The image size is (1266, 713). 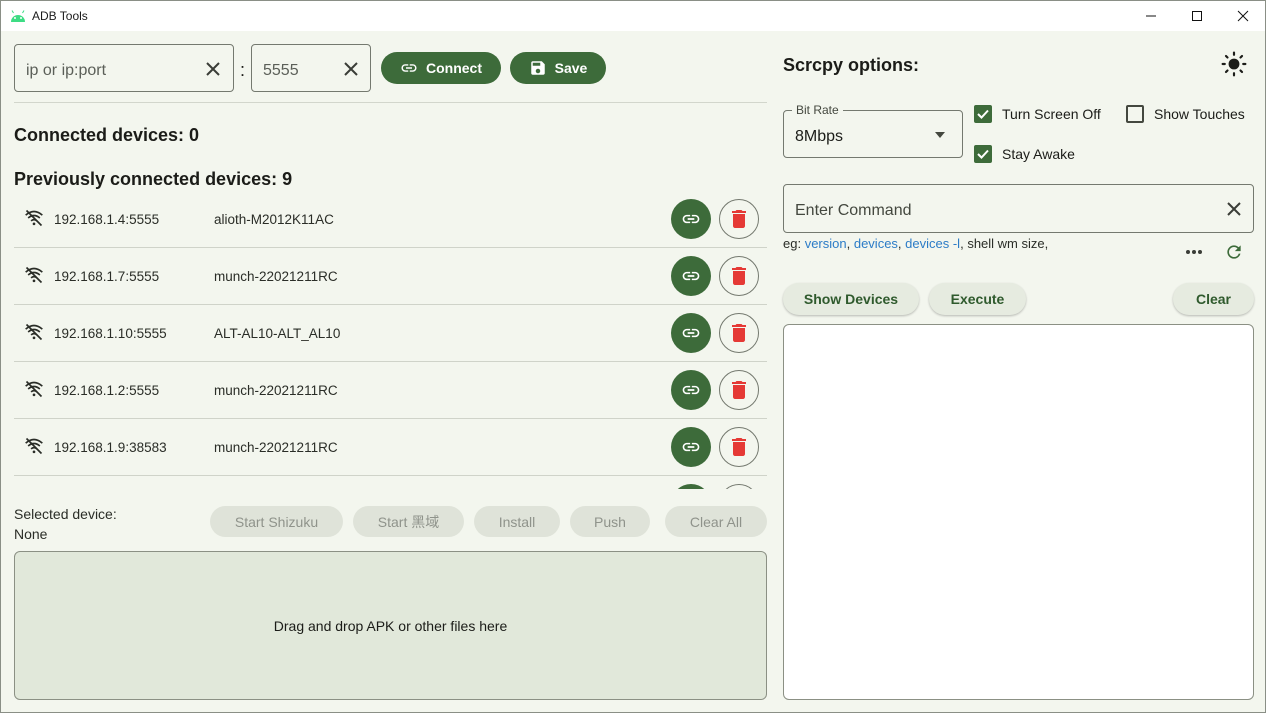 I want to click on more-options-button, so click(x=1194, y=252).